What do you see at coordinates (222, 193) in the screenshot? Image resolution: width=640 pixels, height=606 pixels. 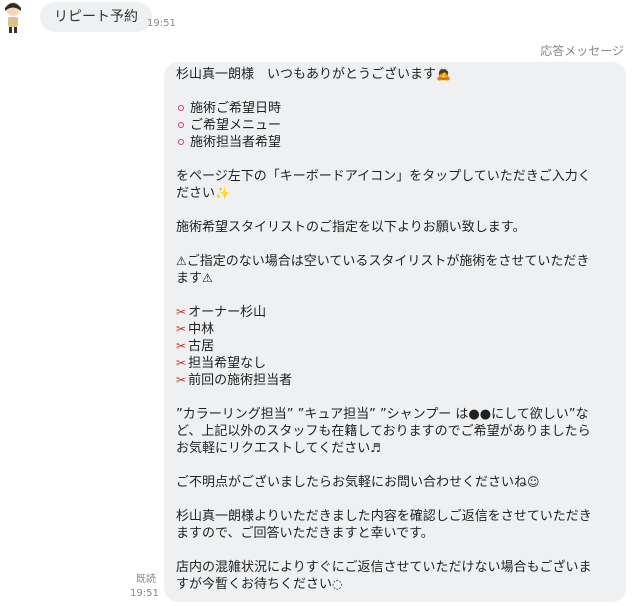 I see `sparkle-icon: ✨` at bounding box center [222, 193].